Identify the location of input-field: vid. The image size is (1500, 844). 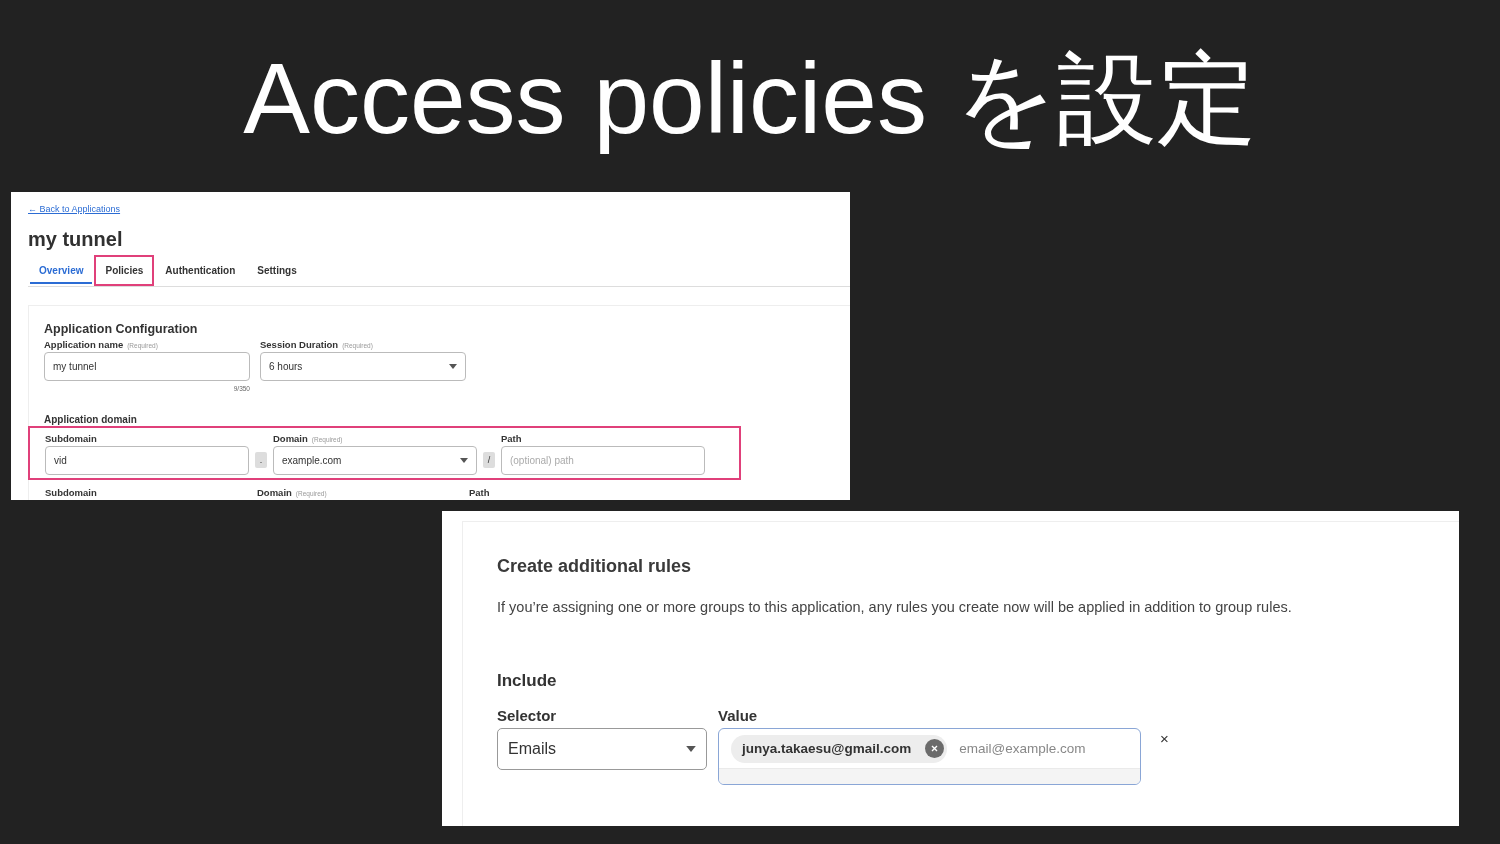
(147, 460).